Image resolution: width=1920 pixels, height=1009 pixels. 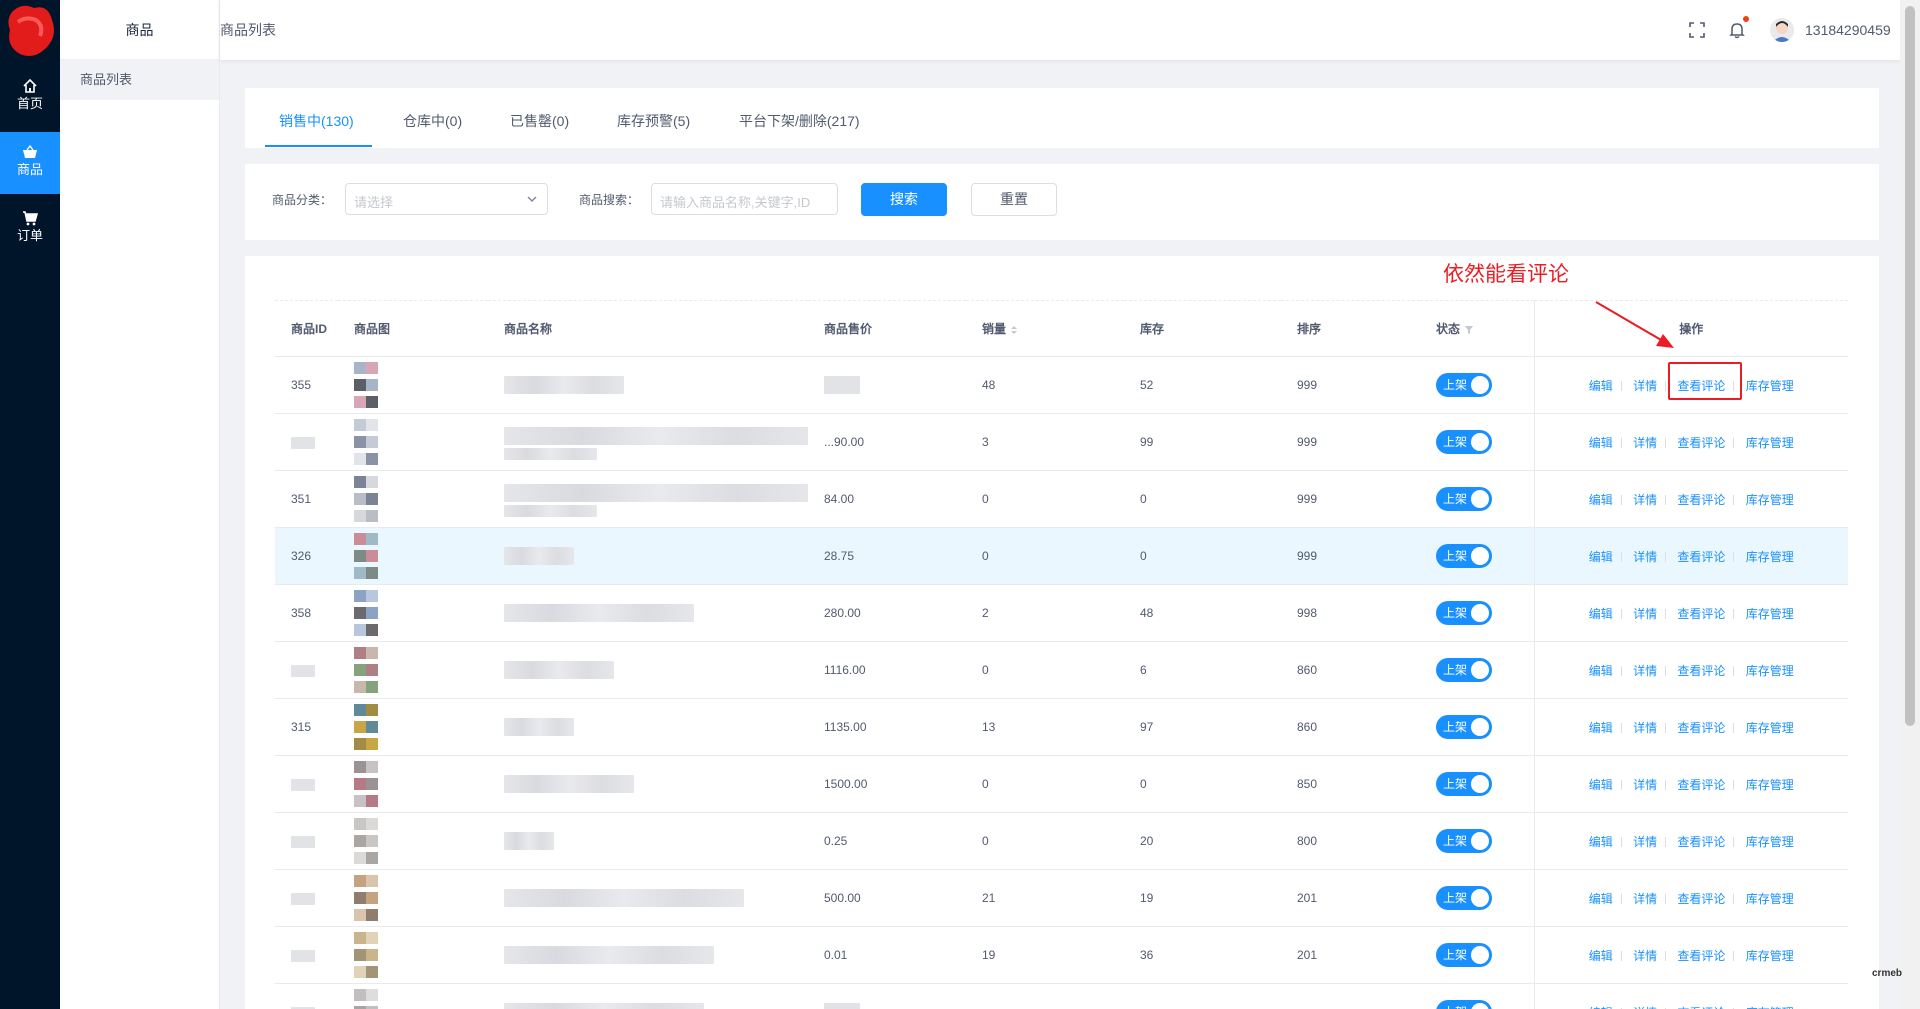 I want to click on tab-sold-out: 已售罄(0), so click(x=539, y=118).